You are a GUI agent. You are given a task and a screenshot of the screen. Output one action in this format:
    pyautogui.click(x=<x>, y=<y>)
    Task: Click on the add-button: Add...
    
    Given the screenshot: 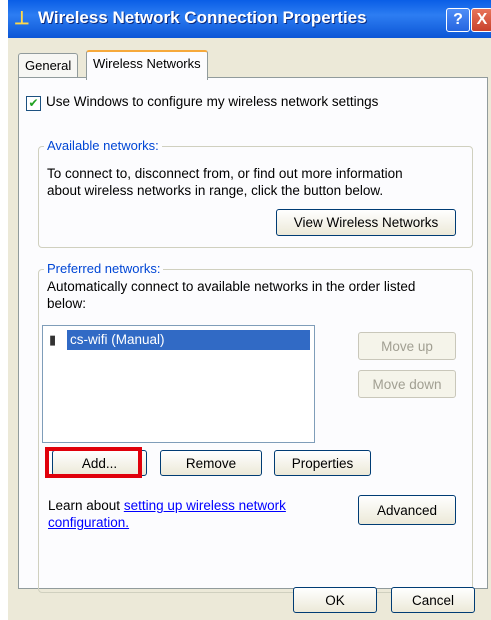 What is the action you would take?
    pyautogui.click(x=99, y=463)
    